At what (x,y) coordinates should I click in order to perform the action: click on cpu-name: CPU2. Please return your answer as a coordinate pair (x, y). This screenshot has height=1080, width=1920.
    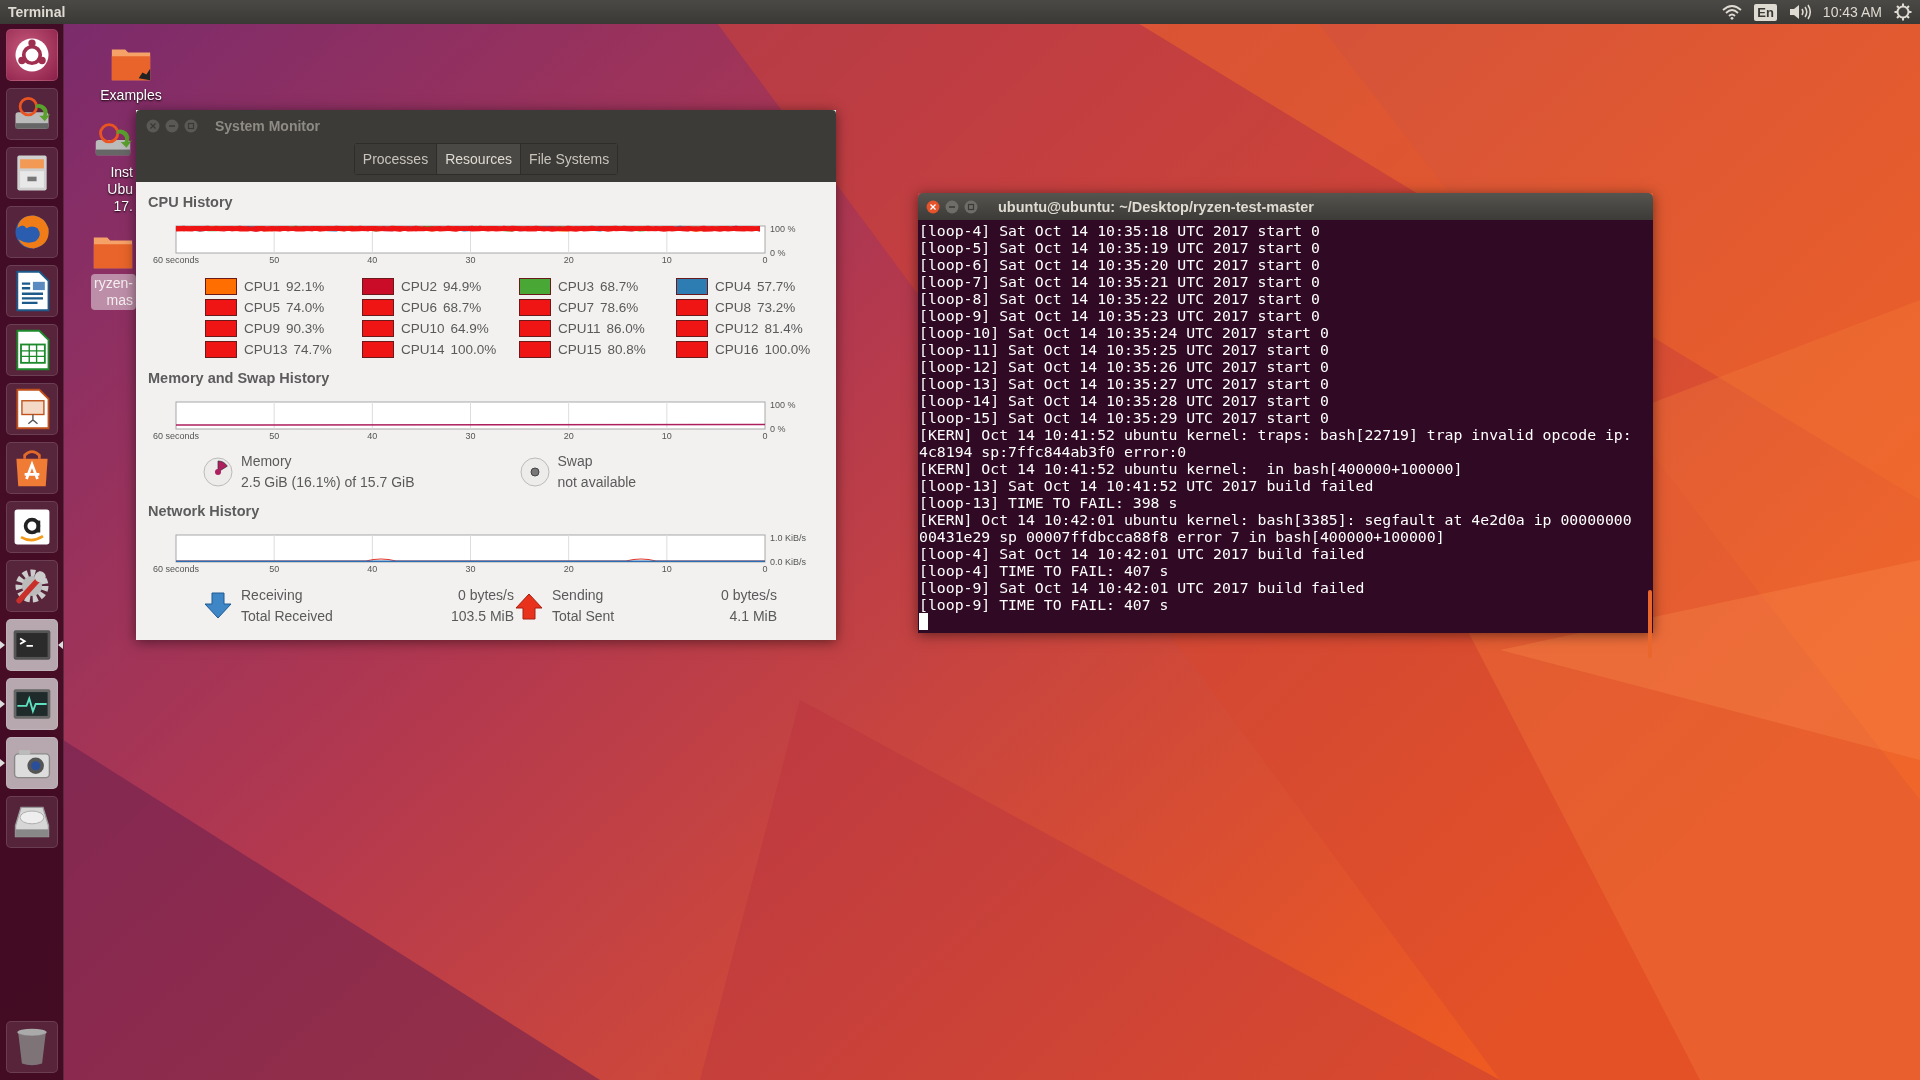
    Looking at the image, I should click on (419, 286).